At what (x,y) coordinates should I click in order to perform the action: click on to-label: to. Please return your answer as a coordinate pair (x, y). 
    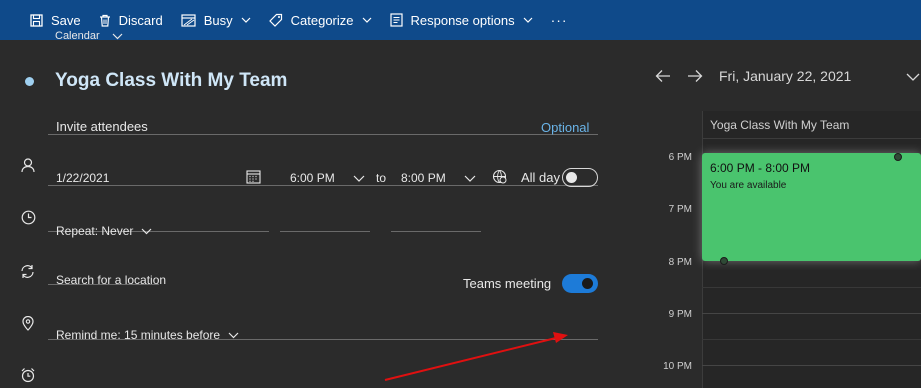
    Looking at the image, I should click on (381, 178).